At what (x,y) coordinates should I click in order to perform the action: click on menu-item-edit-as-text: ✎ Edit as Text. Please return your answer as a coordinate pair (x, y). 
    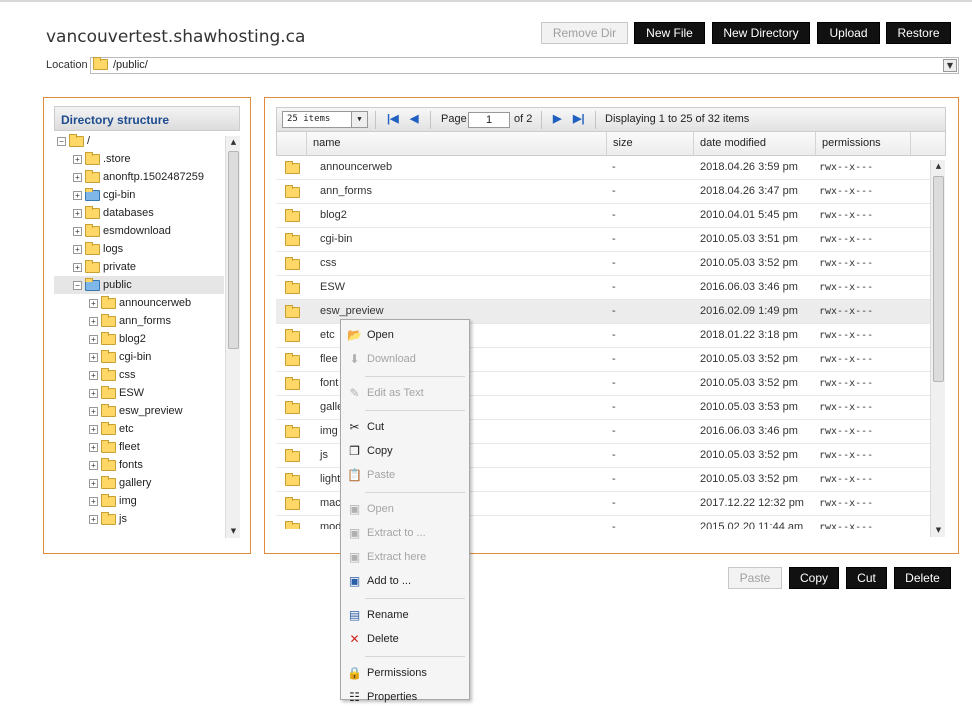
    Looking at the image, I should click on (405, 393).